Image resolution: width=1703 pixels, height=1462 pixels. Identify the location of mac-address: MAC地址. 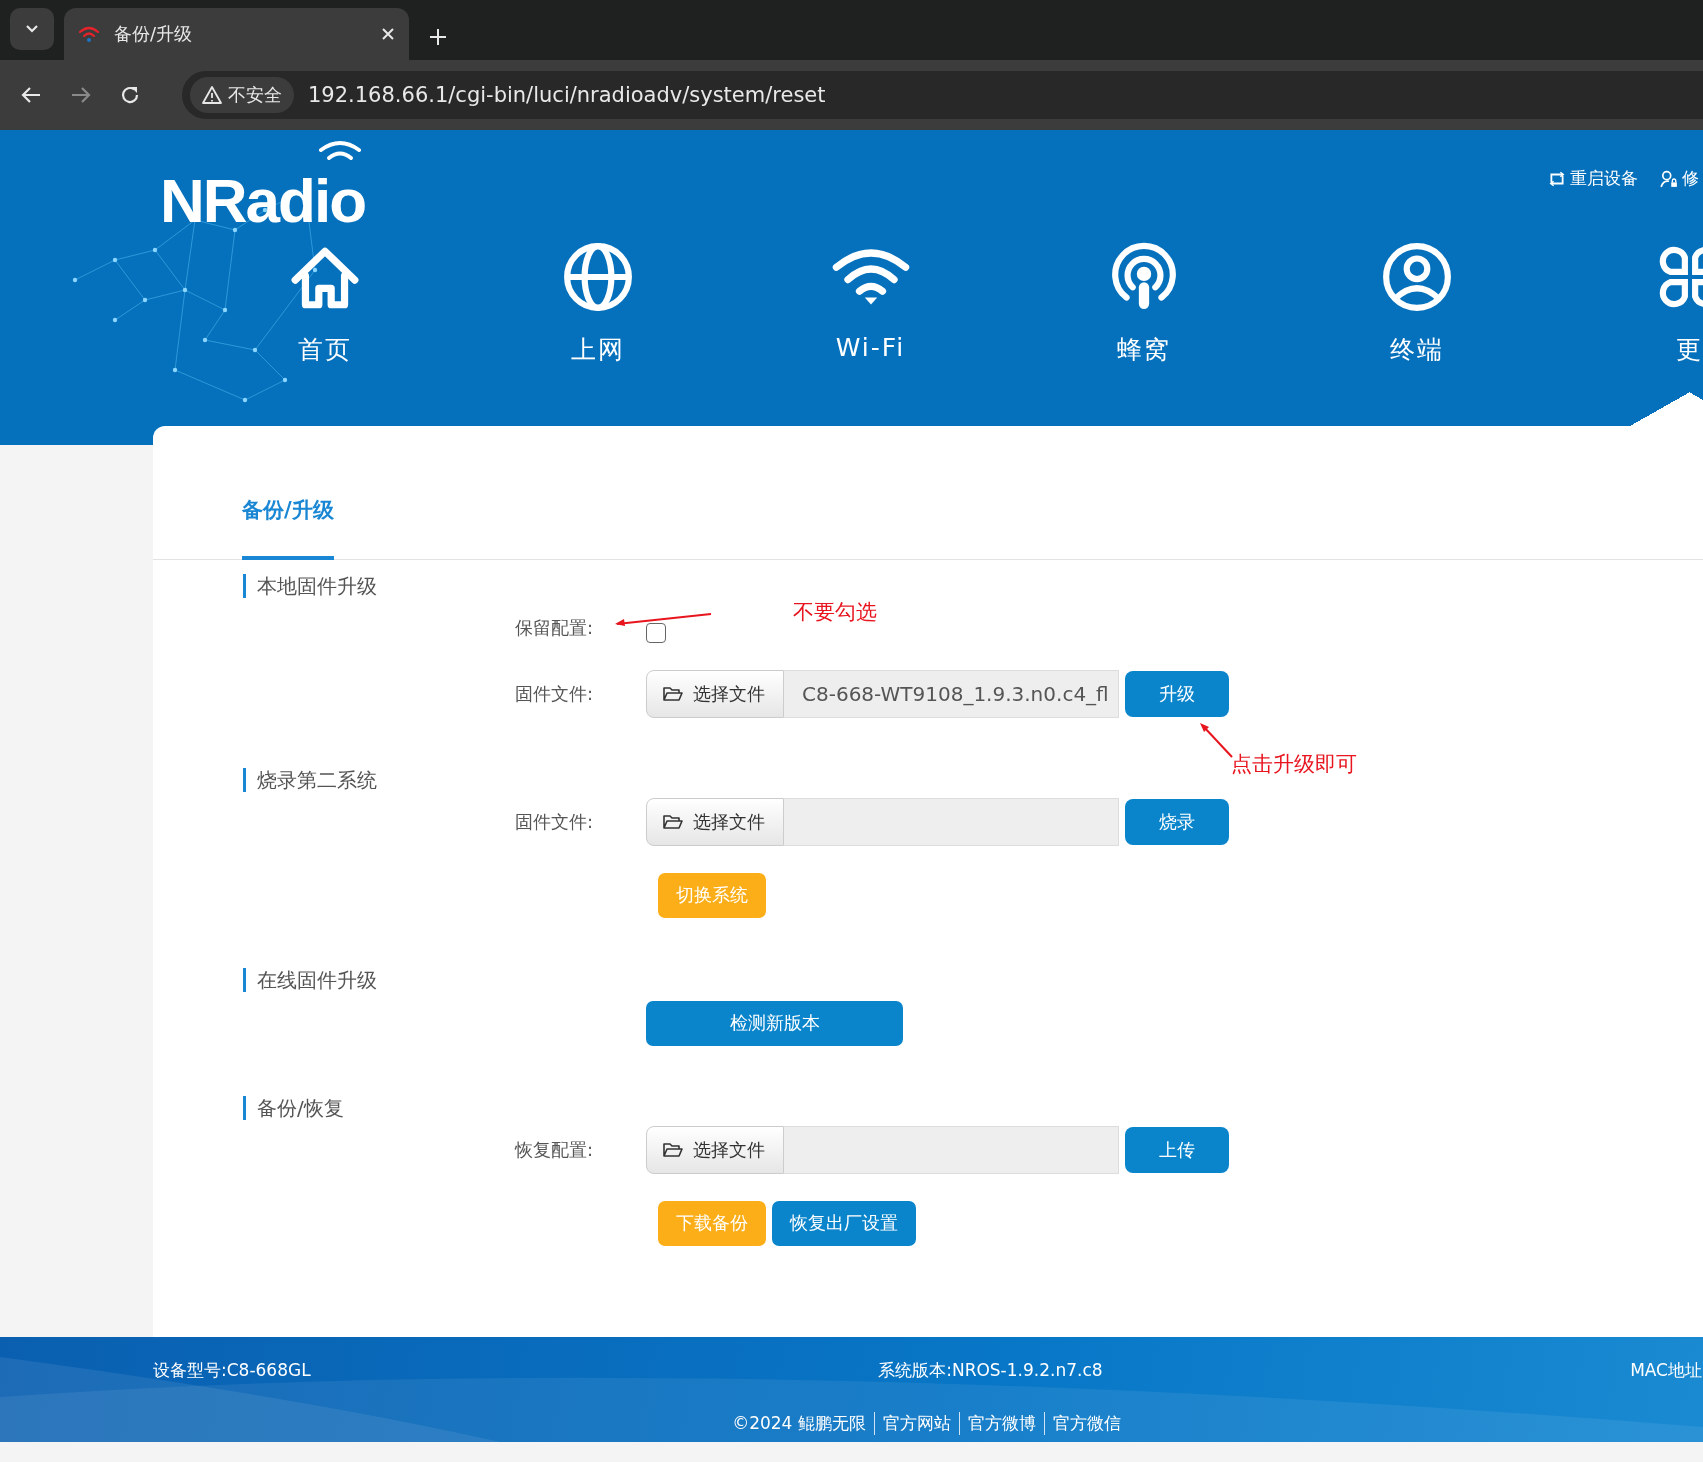
(1666, 1370).